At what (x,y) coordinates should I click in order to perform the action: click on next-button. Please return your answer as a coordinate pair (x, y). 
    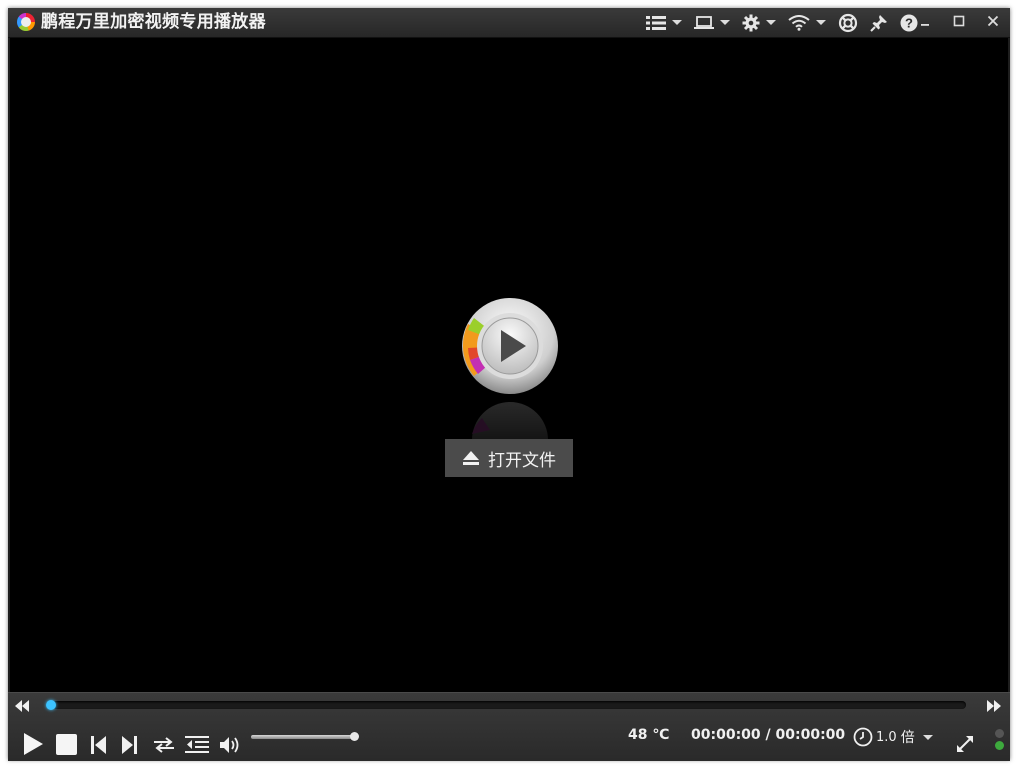
    Looking at the image, I should click on (129, 745).